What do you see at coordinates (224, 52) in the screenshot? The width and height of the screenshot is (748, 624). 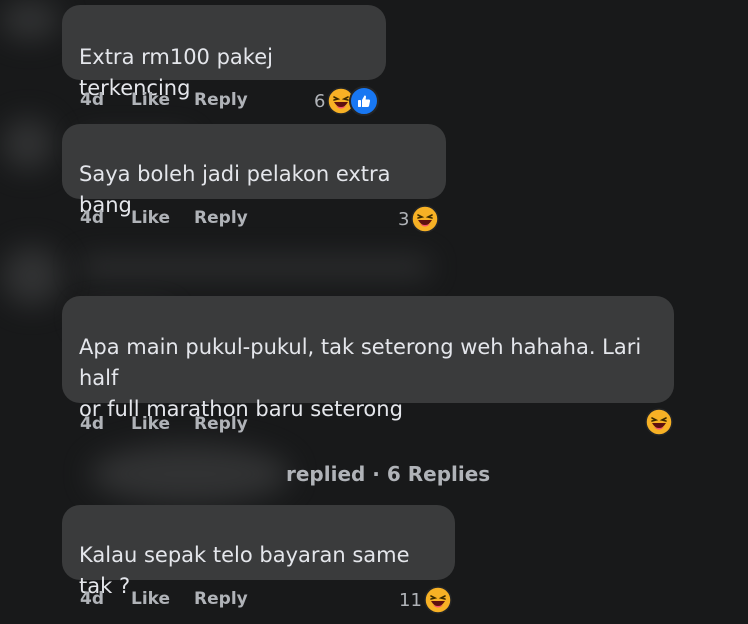 I see `comment-bubble: Extra rm100 pakej terkencing` at bounding box center [224, 52].